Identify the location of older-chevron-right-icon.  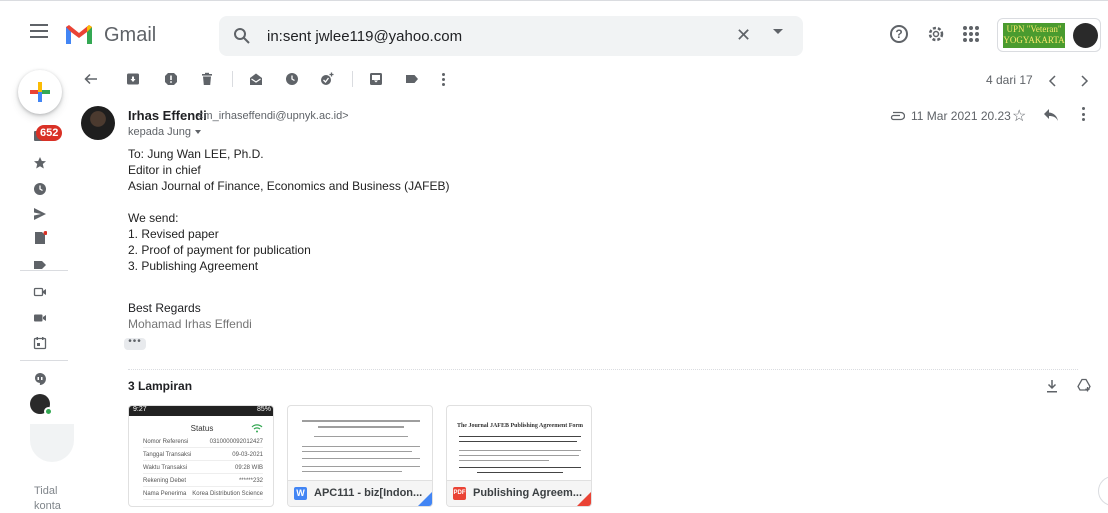
(1084, 81).